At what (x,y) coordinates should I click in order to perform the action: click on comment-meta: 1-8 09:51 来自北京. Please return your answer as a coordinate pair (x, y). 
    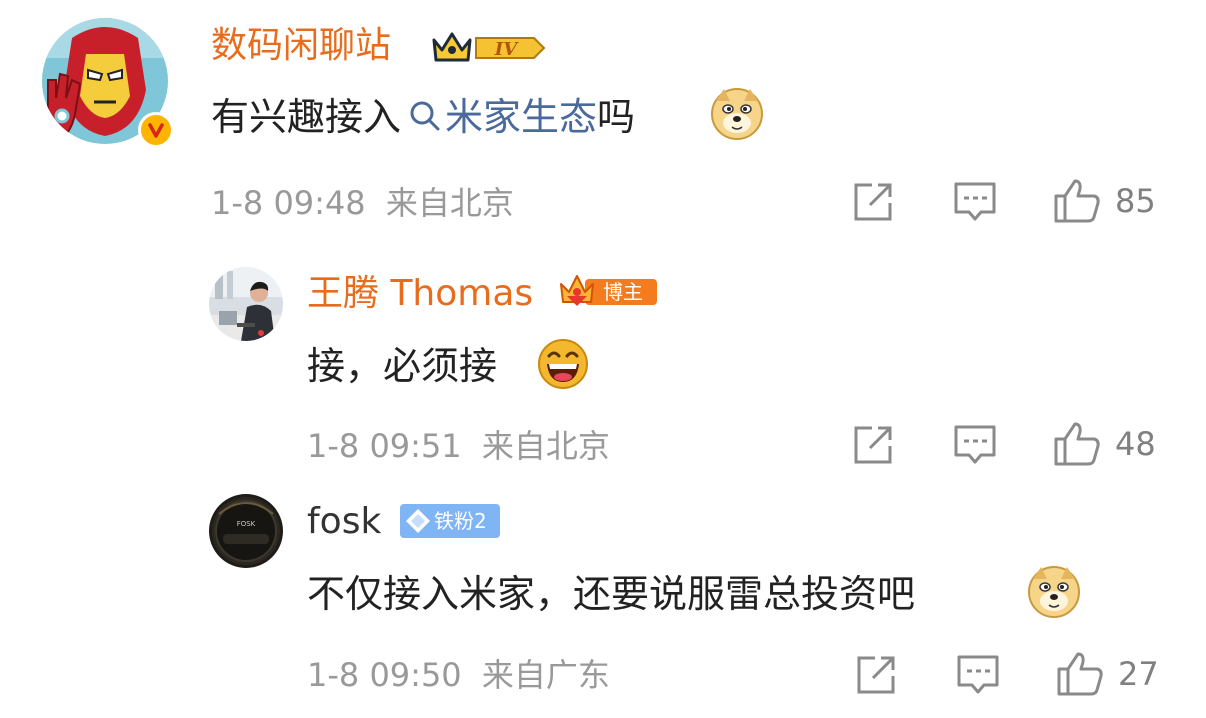
    Looking at the image, I should click on (458, 446).